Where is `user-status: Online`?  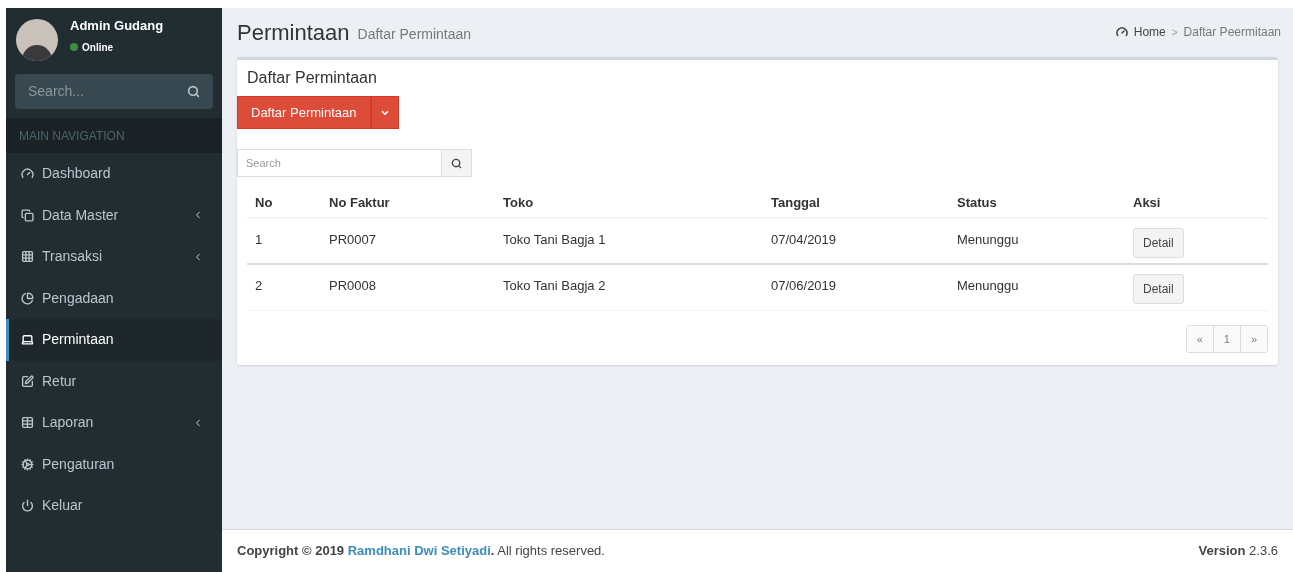
user-status: Online is located at coordinates (98, 47).